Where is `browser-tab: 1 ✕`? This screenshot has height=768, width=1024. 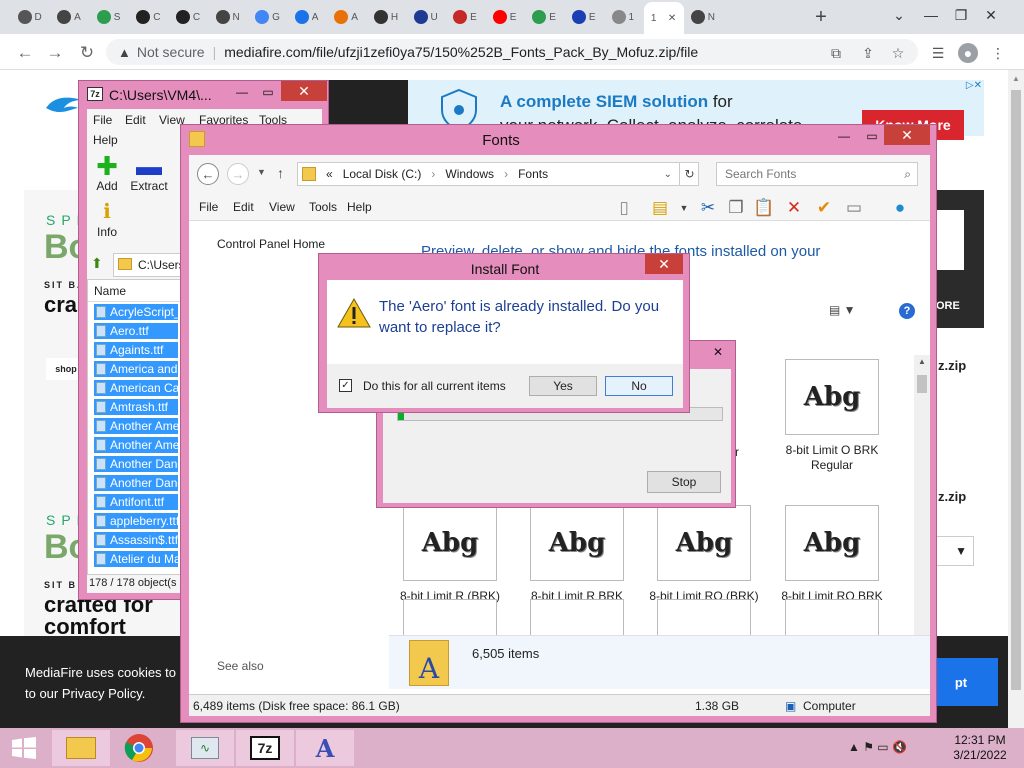
browser-tab: 1 ✕ is located at coordinates (663, 18).